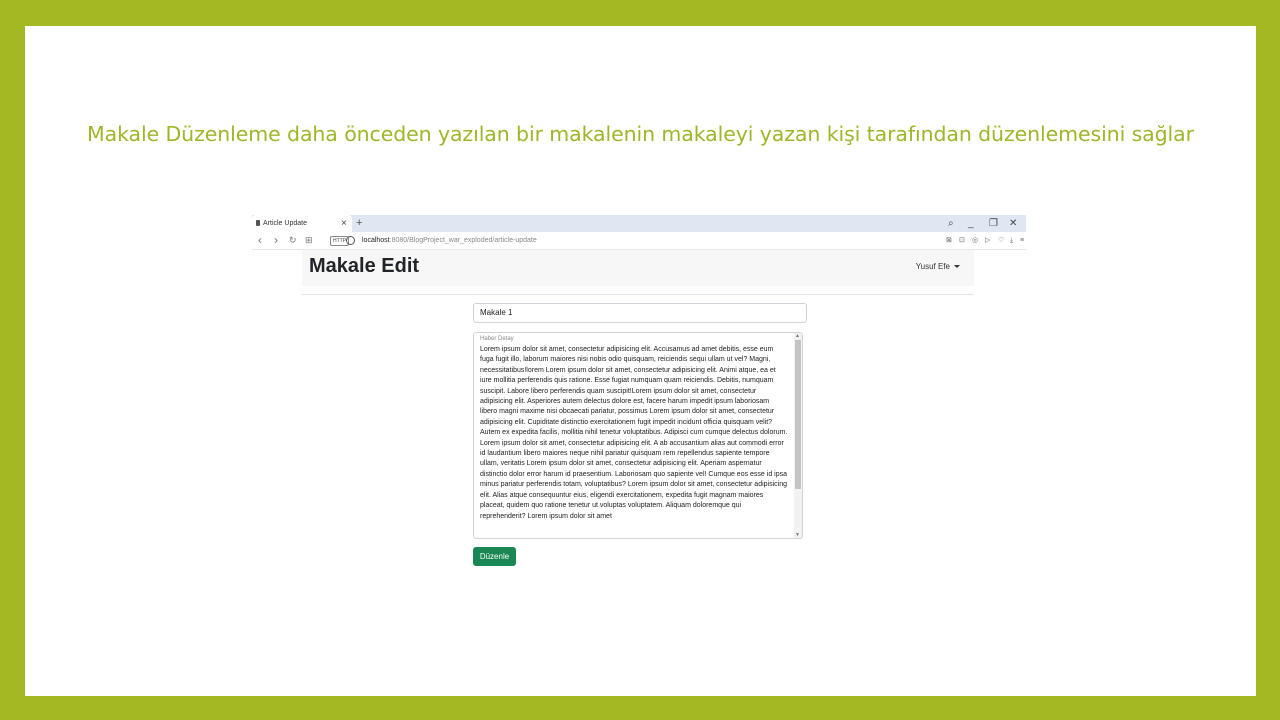 The height and width of the screenshot is (720, 1280). I want to click on forward-icon: ›, so click(276, 240).